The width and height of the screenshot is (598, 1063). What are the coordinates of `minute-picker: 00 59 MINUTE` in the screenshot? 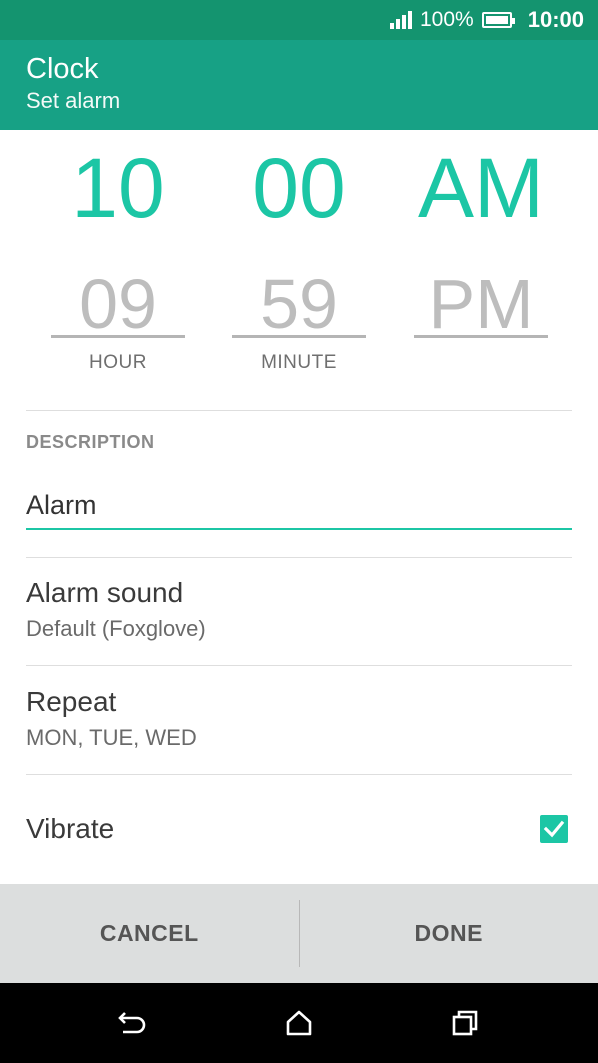 It's located at (299, 252).